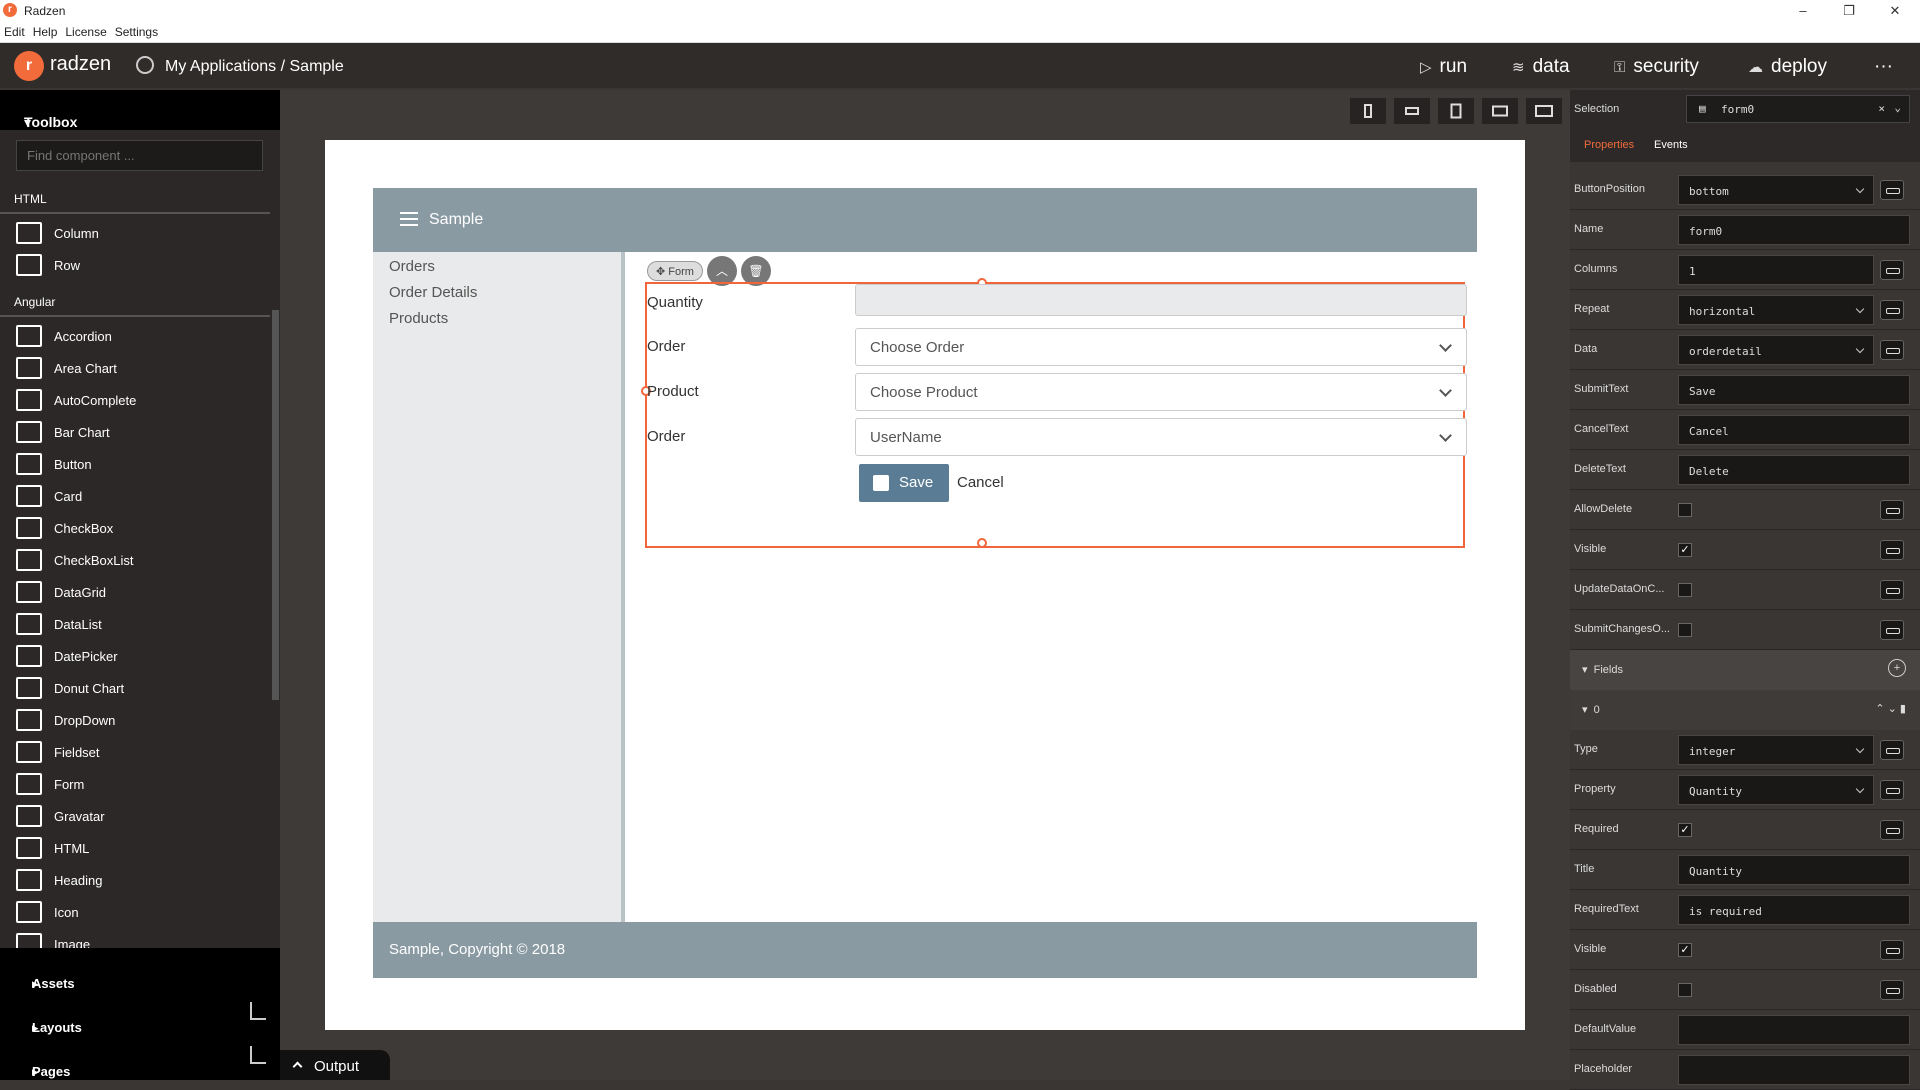 This screenshot has width=1920, height=1090. I want to click on menu-help: Help, so click(45, 30).